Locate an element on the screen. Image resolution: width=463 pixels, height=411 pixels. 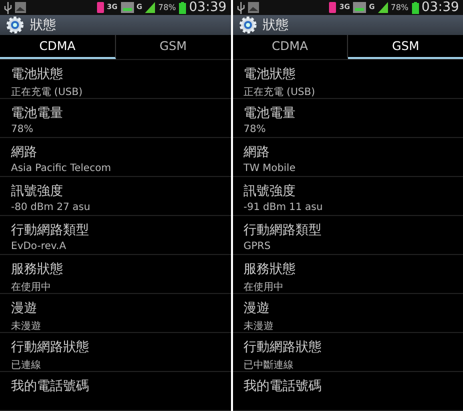
row-value: -80 dBm 27 asu is located at coordinates (51, 207).